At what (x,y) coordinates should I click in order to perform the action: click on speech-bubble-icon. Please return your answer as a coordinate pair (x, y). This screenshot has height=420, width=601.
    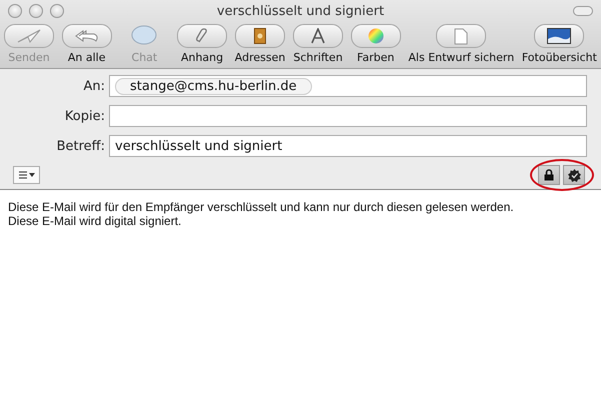
    Looking at the image, I should click on (144, 36).